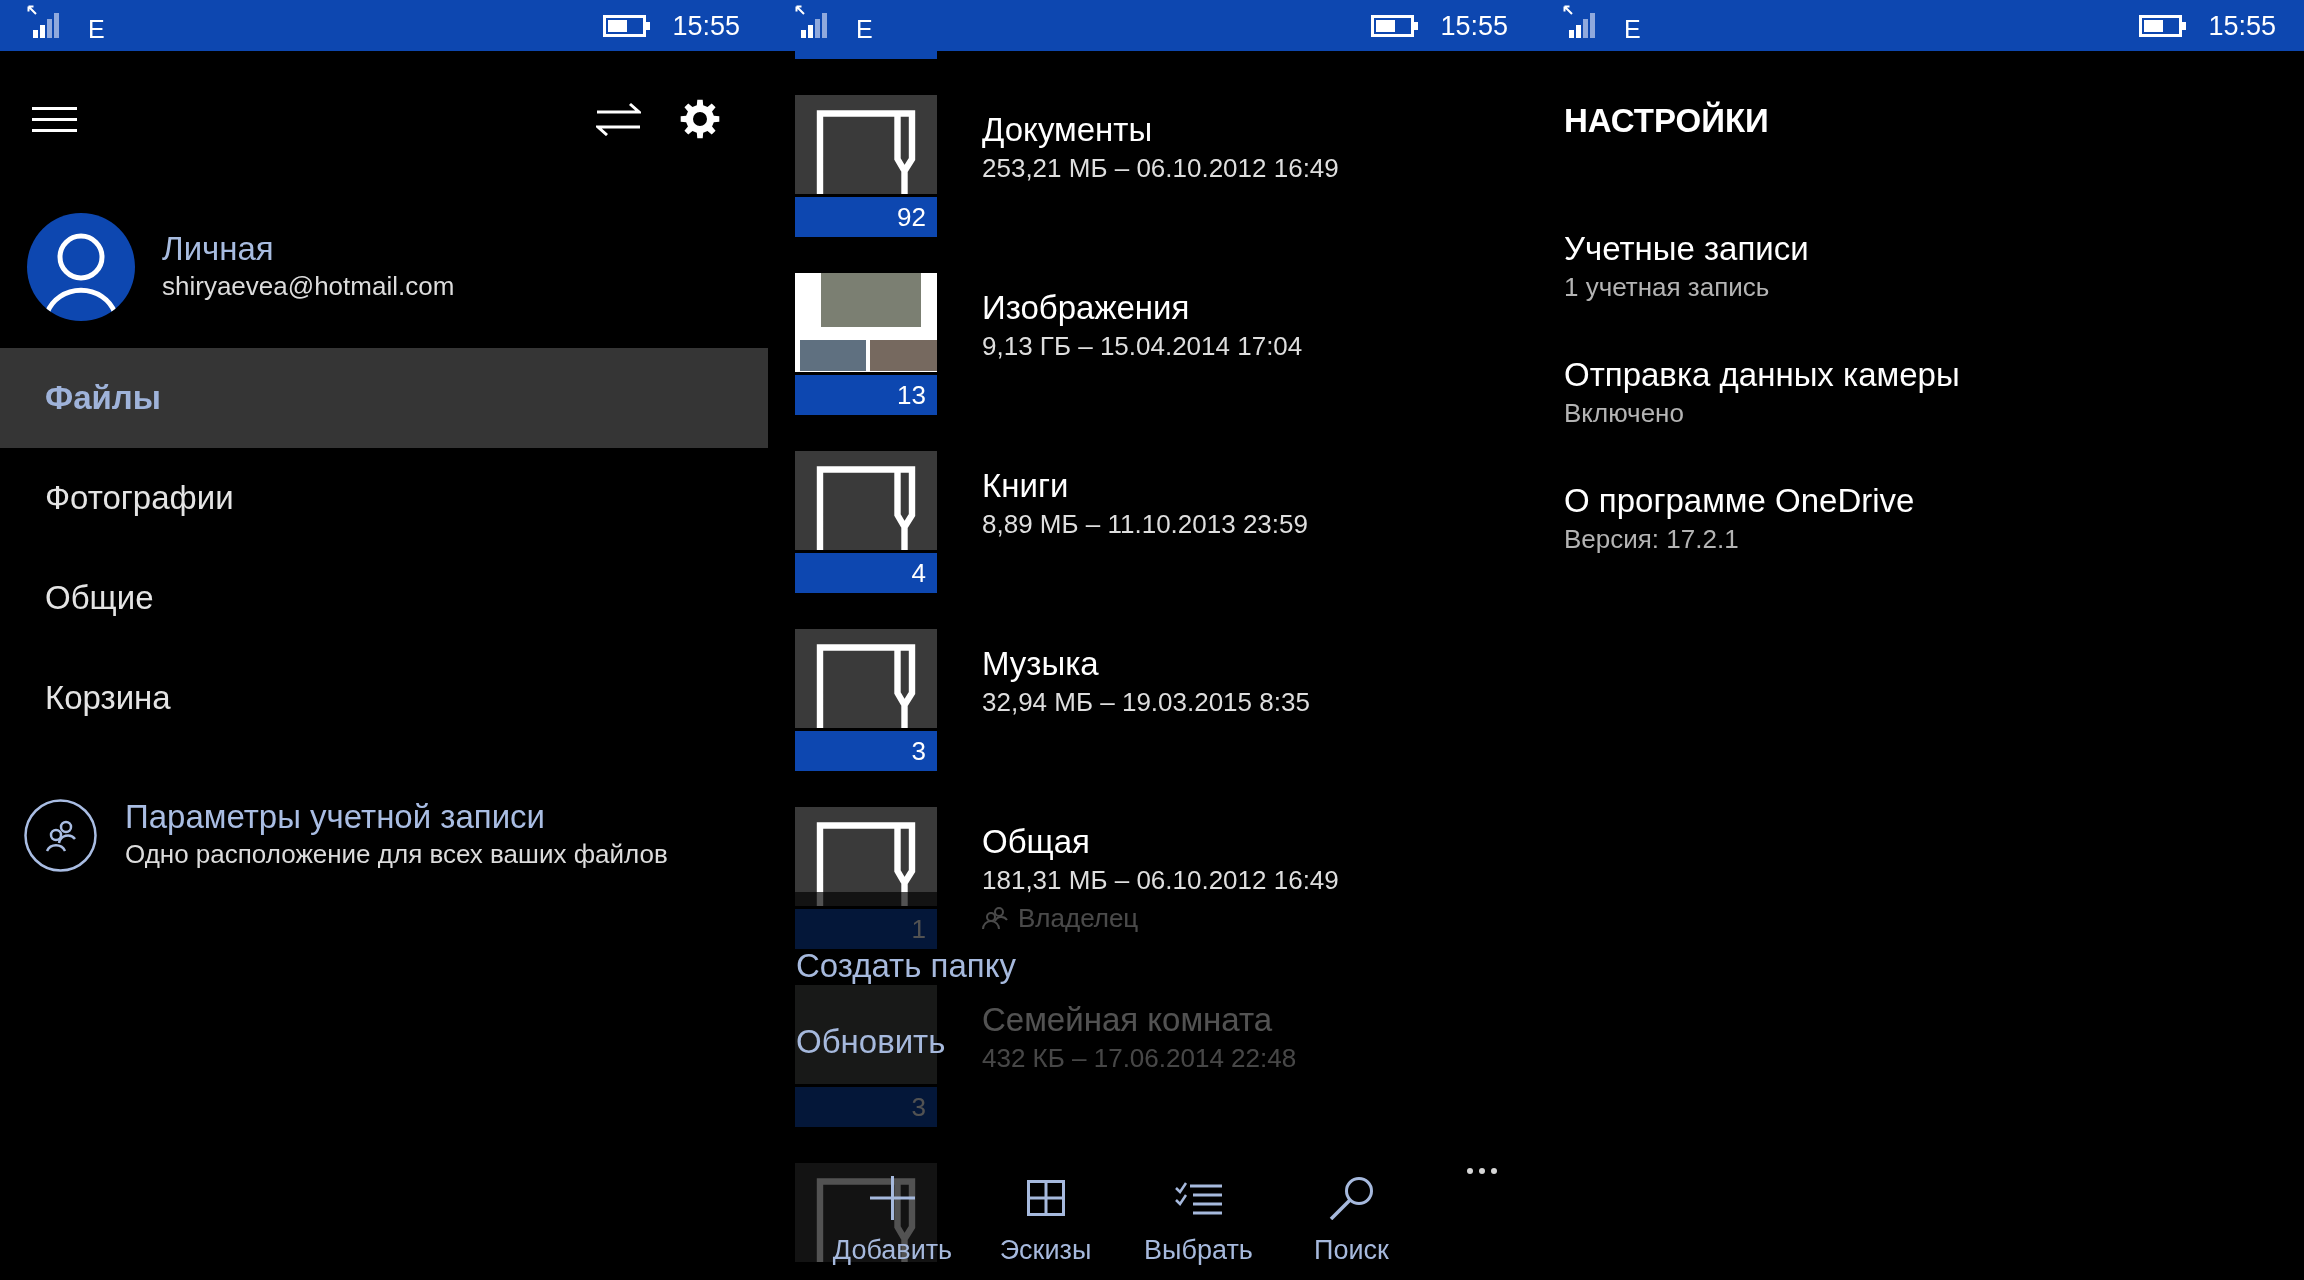  Describe the element at coordinates (866, 573) in the screenshot. I see `item-count: 4` at that location.